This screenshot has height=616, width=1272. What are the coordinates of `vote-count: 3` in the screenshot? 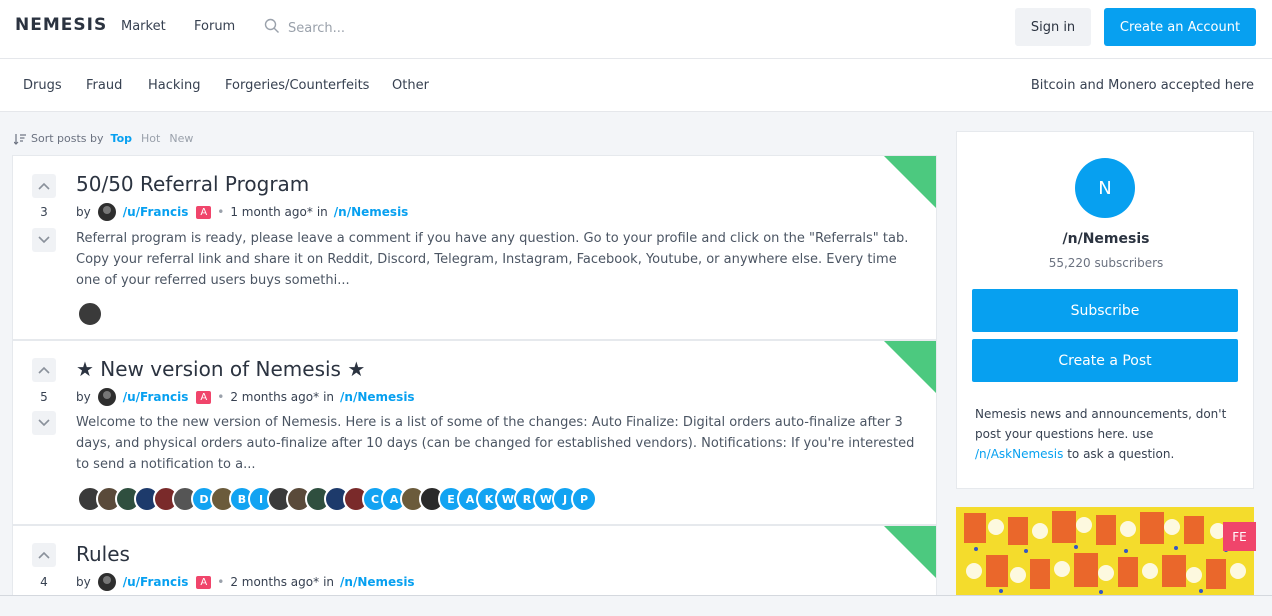 It's located at (44, 212).